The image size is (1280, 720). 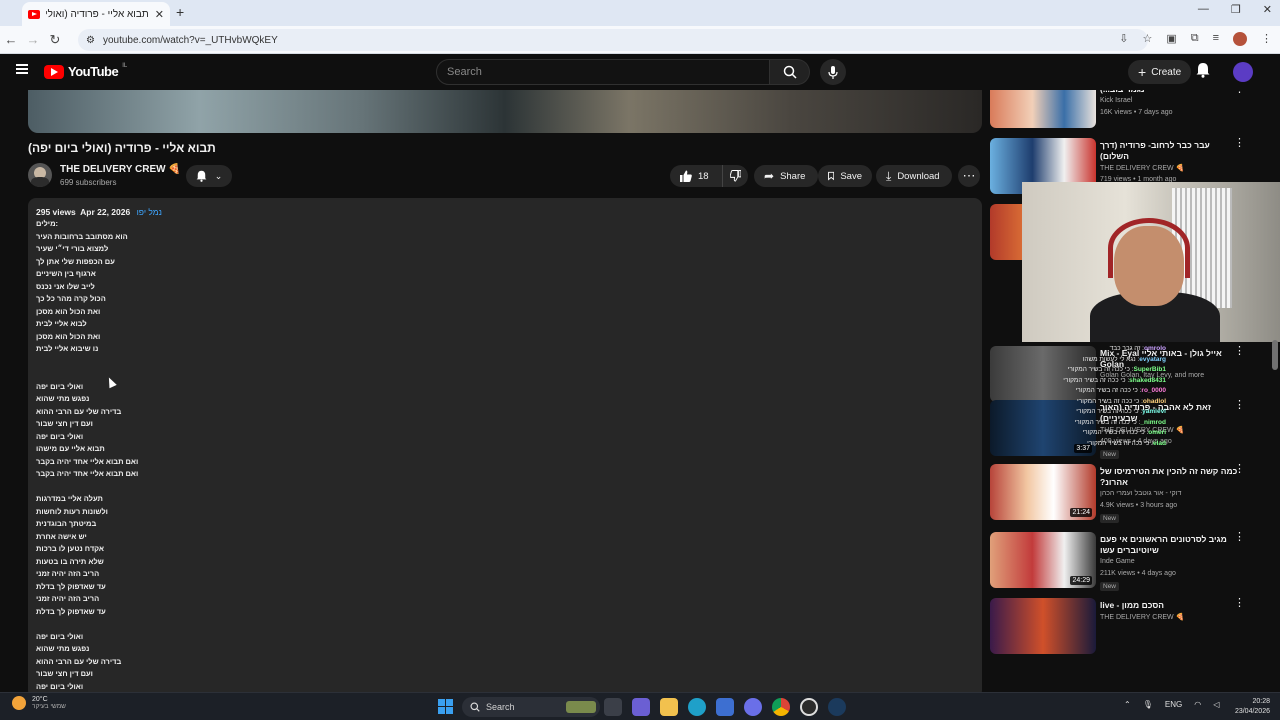 I want to click on video-thumbnail: 21:24, so click(x=1043, y=492).